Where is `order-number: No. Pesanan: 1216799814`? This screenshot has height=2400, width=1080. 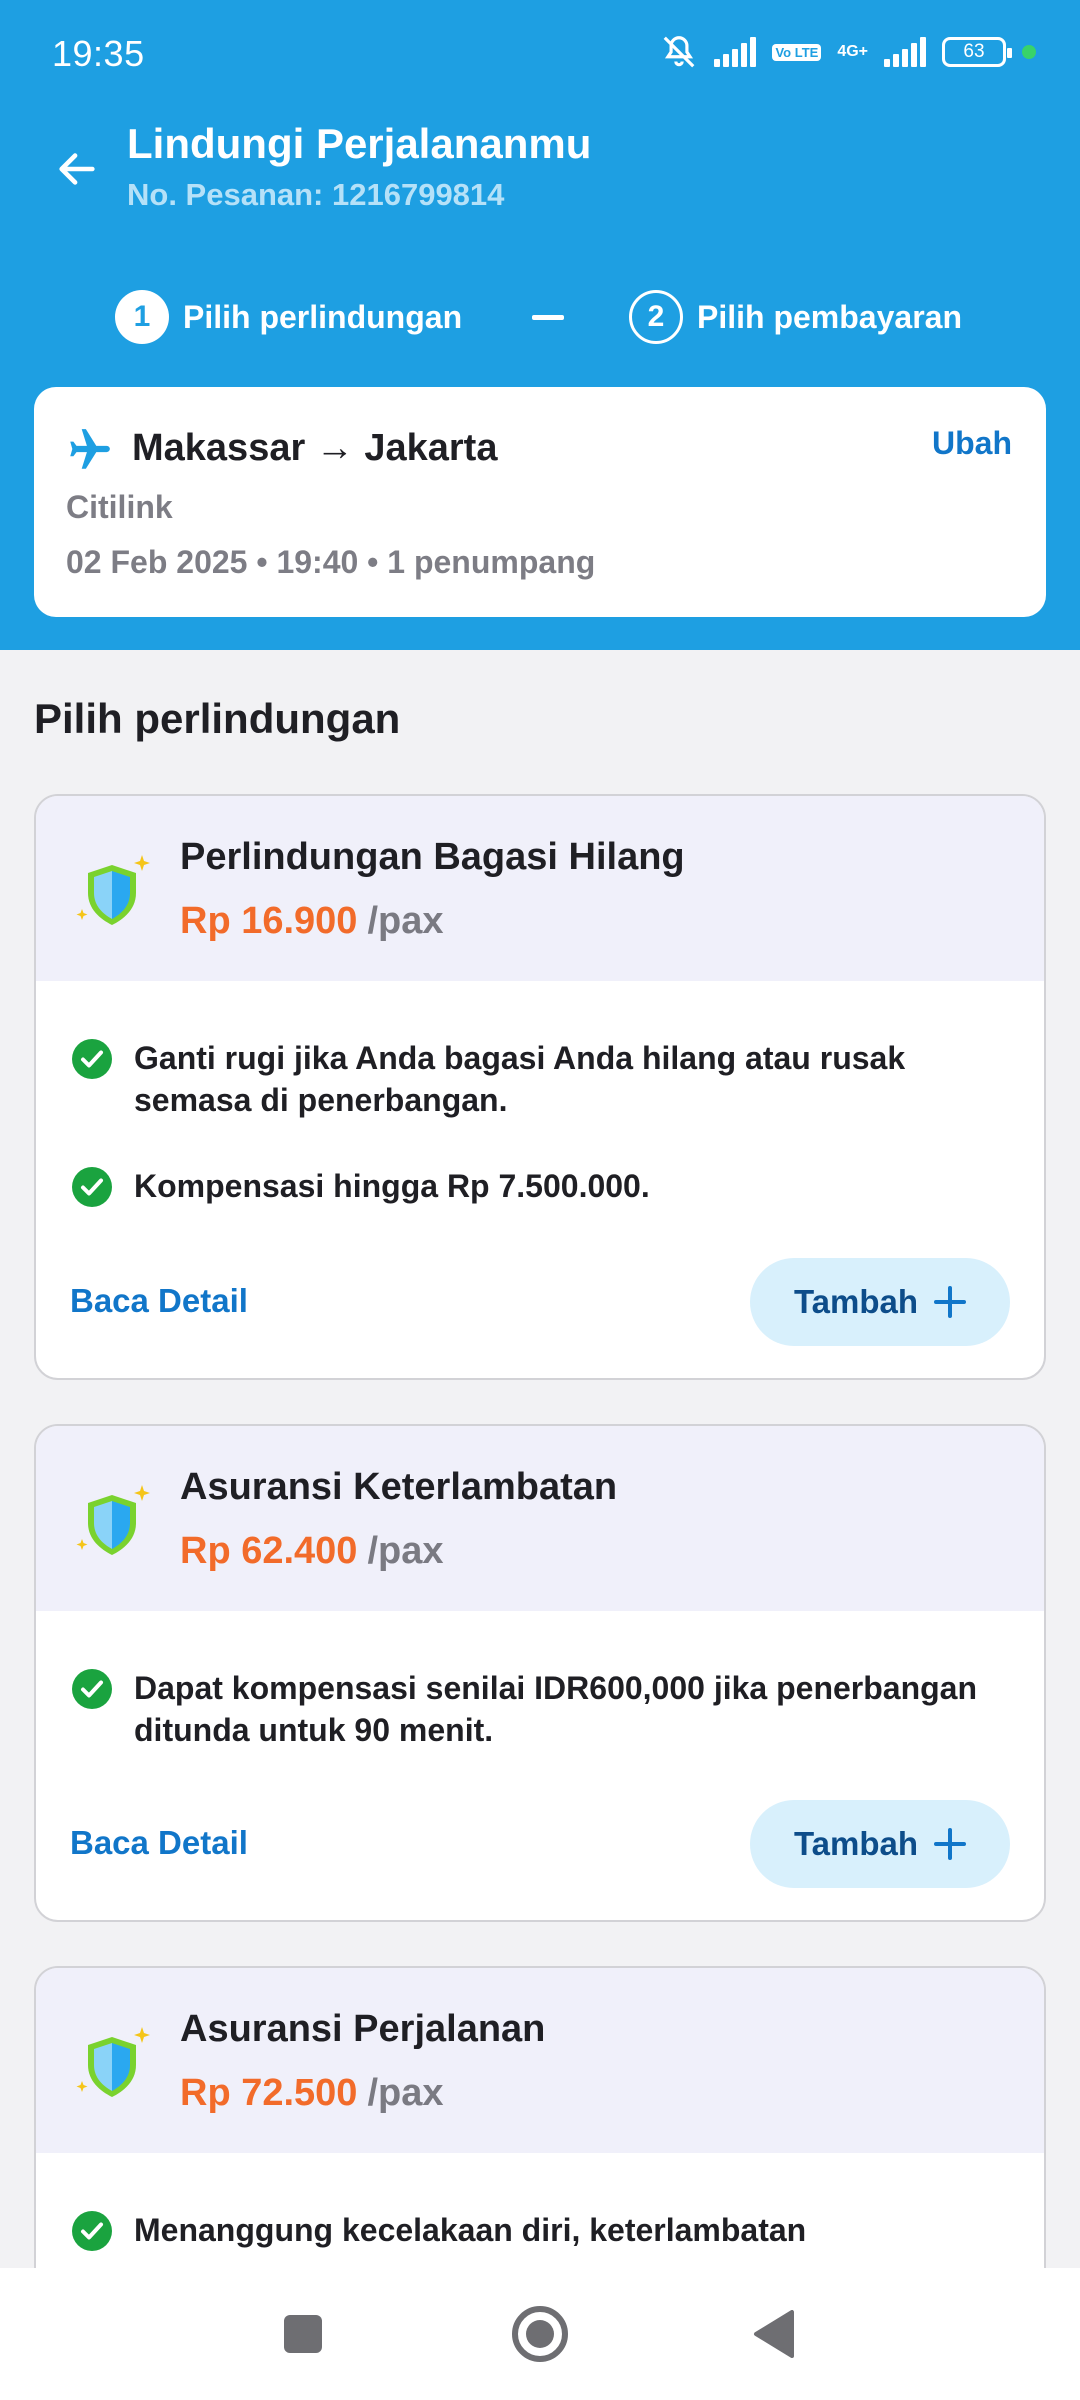
order-number: No. Pesanan: 1216799814 is located at coordinates (316, 194).